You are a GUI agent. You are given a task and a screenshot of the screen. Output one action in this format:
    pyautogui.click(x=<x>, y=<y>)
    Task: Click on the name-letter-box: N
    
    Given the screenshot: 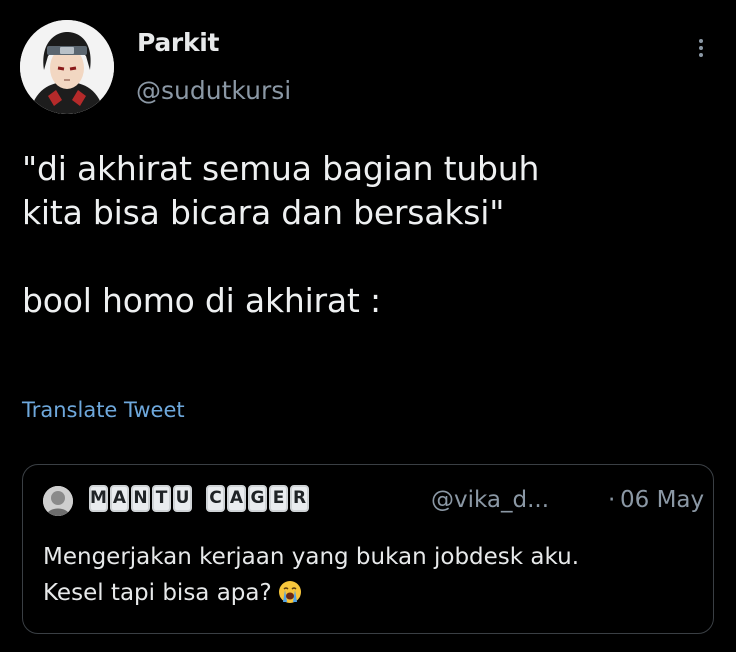 What is the action you would take?
    pyautogui.click(x=140, y=498)
    